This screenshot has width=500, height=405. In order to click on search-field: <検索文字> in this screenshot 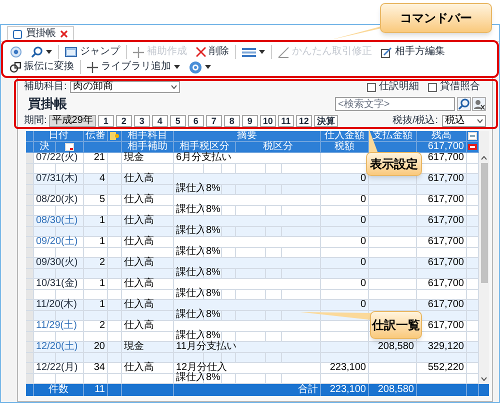, I will do `click(395, 104)`.